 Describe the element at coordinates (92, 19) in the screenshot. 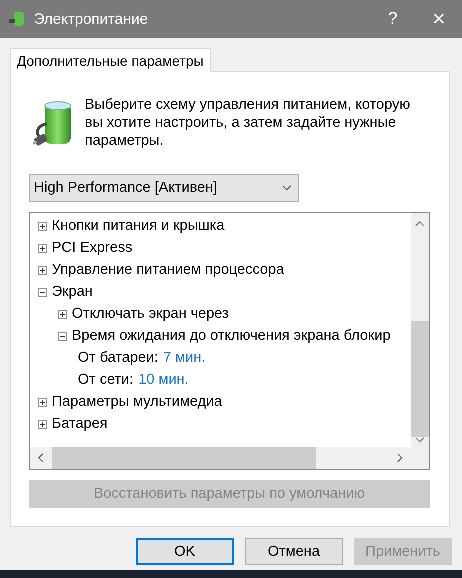

I see `window-title: Электропитание` at that location.